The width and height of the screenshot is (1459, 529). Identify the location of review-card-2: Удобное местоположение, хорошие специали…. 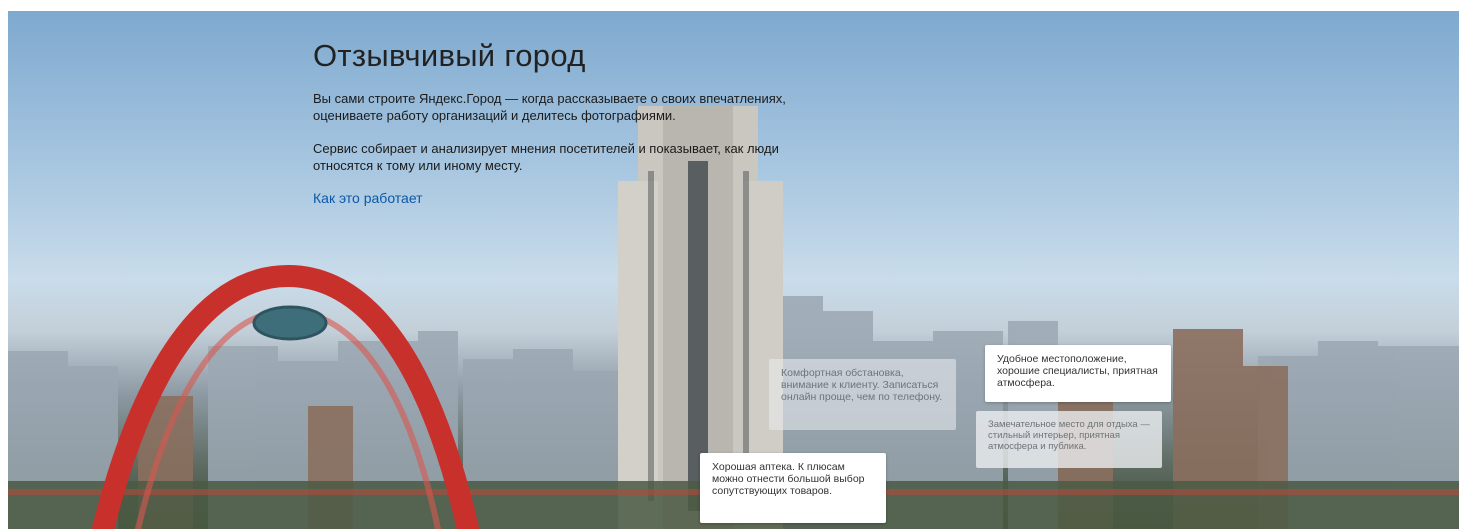
(1078, 373).